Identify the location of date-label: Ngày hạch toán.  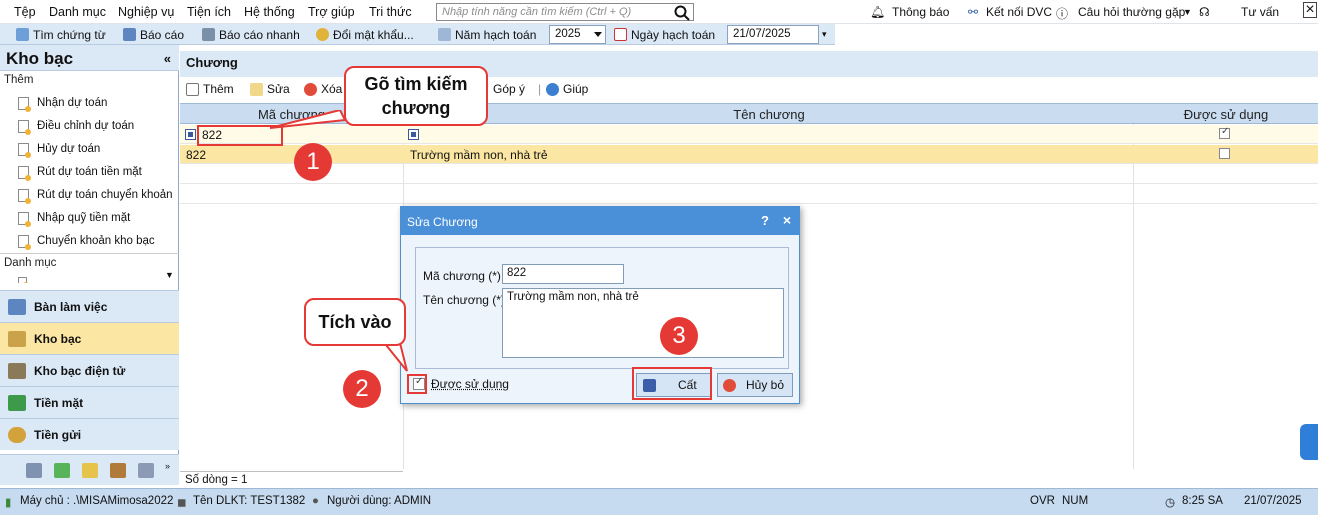
(673, 34).